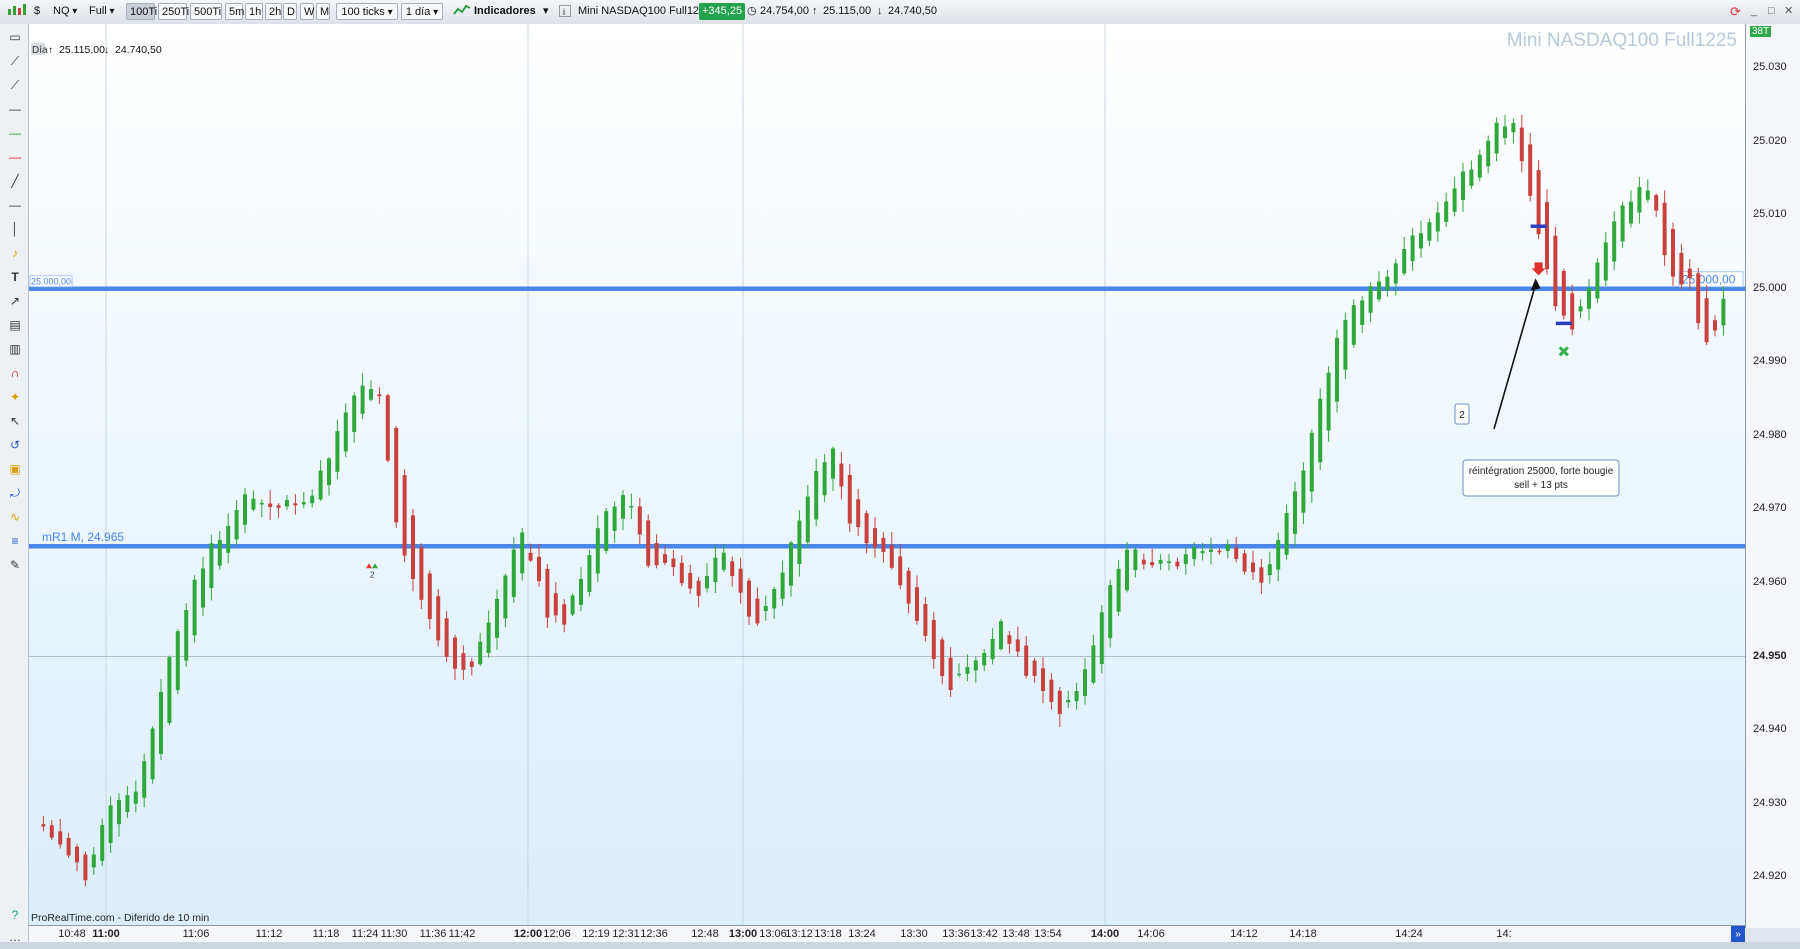 The image size is (1800, 949). I want to click on arrow-tool-icon: ↗, so click(15, 301).